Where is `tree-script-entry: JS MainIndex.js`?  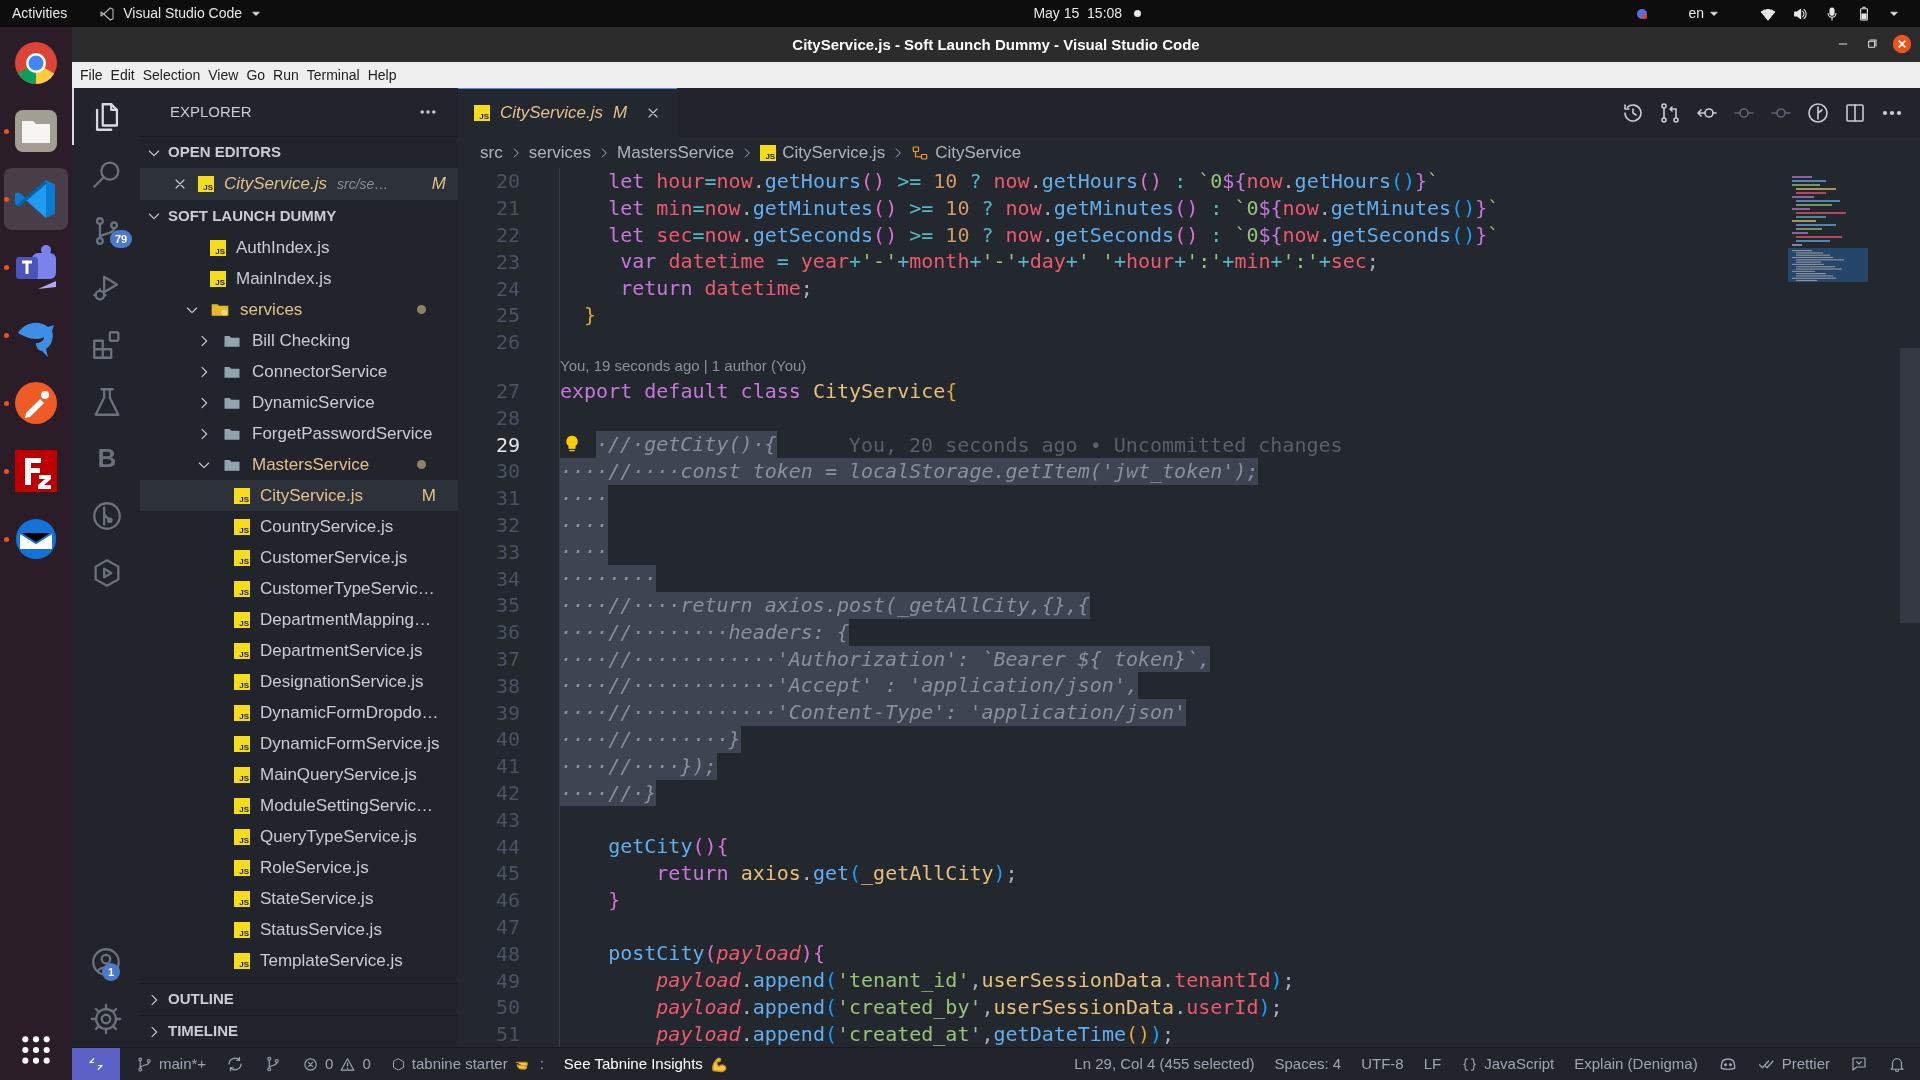
tree-script-entry: JS MainIndex.js is located at coordinates (299, 278).